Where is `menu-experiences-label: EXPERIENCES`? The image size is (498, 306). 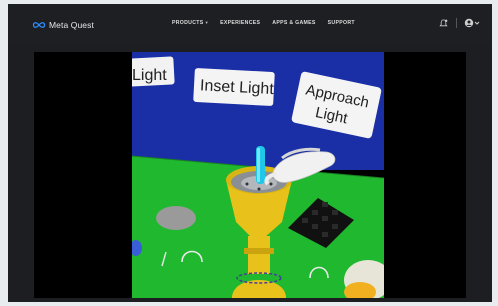 menu-experiences-label: EXPERIENCES is located at coordinates (240, 23).